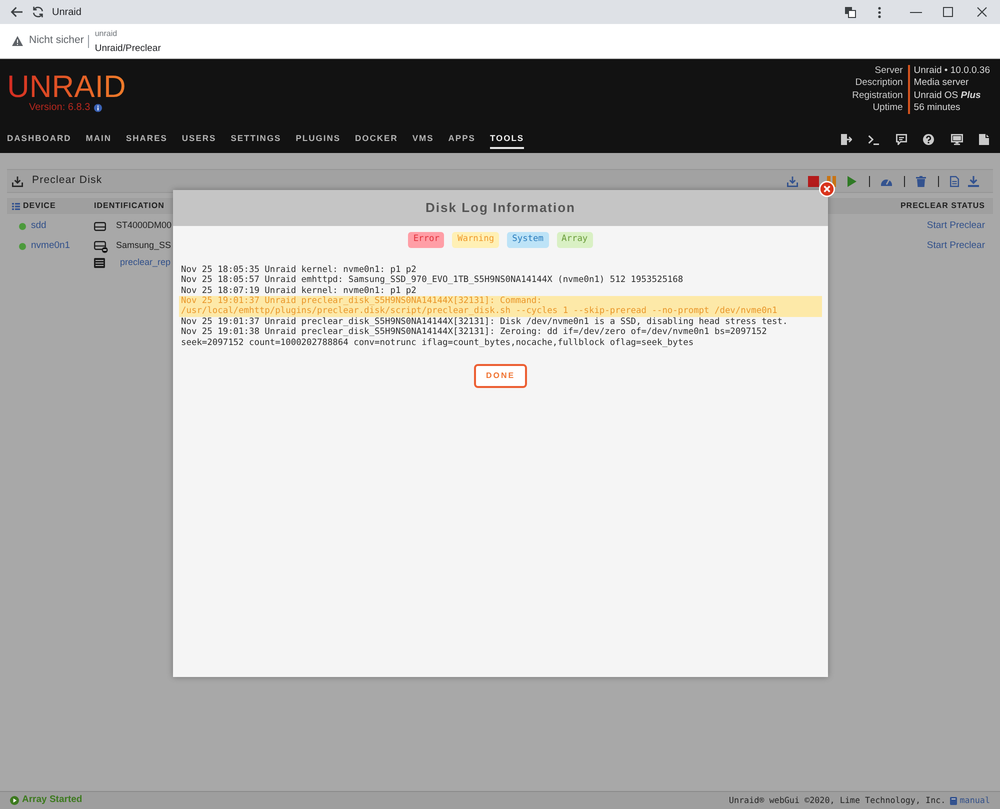 The width and height of the screenshot is (1000, 809). Describe the element at coordinates (99, 139) in the screenshot. I see `nav-tab: MAIN` at that location.